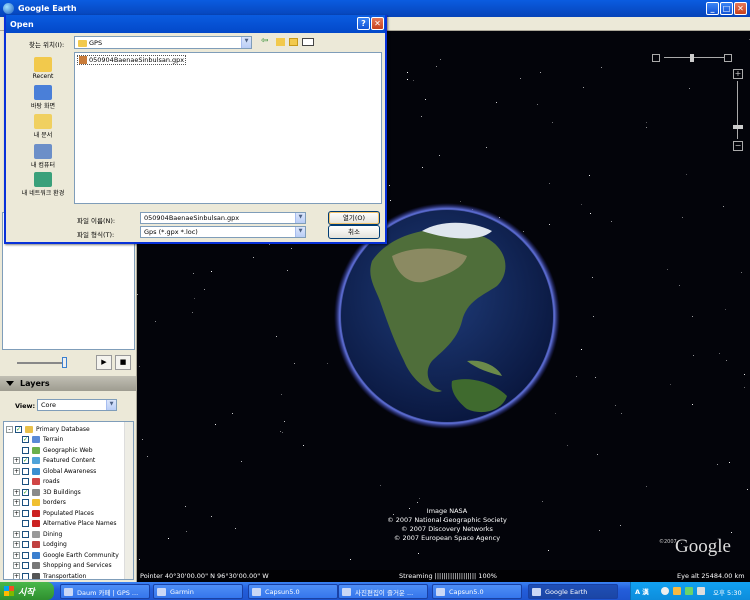 The width and height of the screenshot is (750, 600). What do you see at coordinates (68, 383) in the screenshot?
I see `layers-panel-header: Layers` at bounding box center [68, 383].